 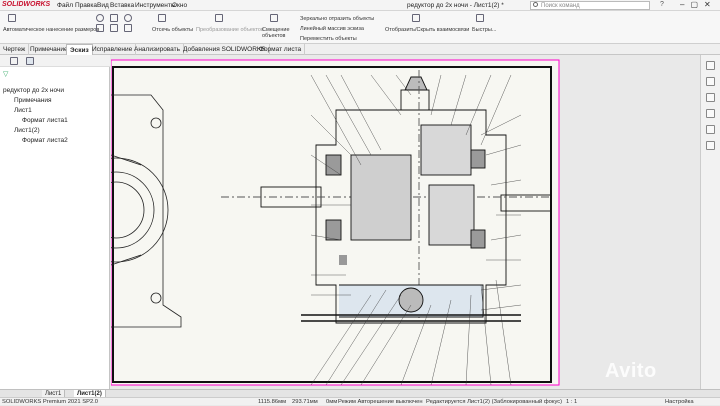 What do you see at coordinates (27, 130) in the screenshot?
I see `tree-item-sheet1-2: Лист1(2)` at bounding box center [27, 130].